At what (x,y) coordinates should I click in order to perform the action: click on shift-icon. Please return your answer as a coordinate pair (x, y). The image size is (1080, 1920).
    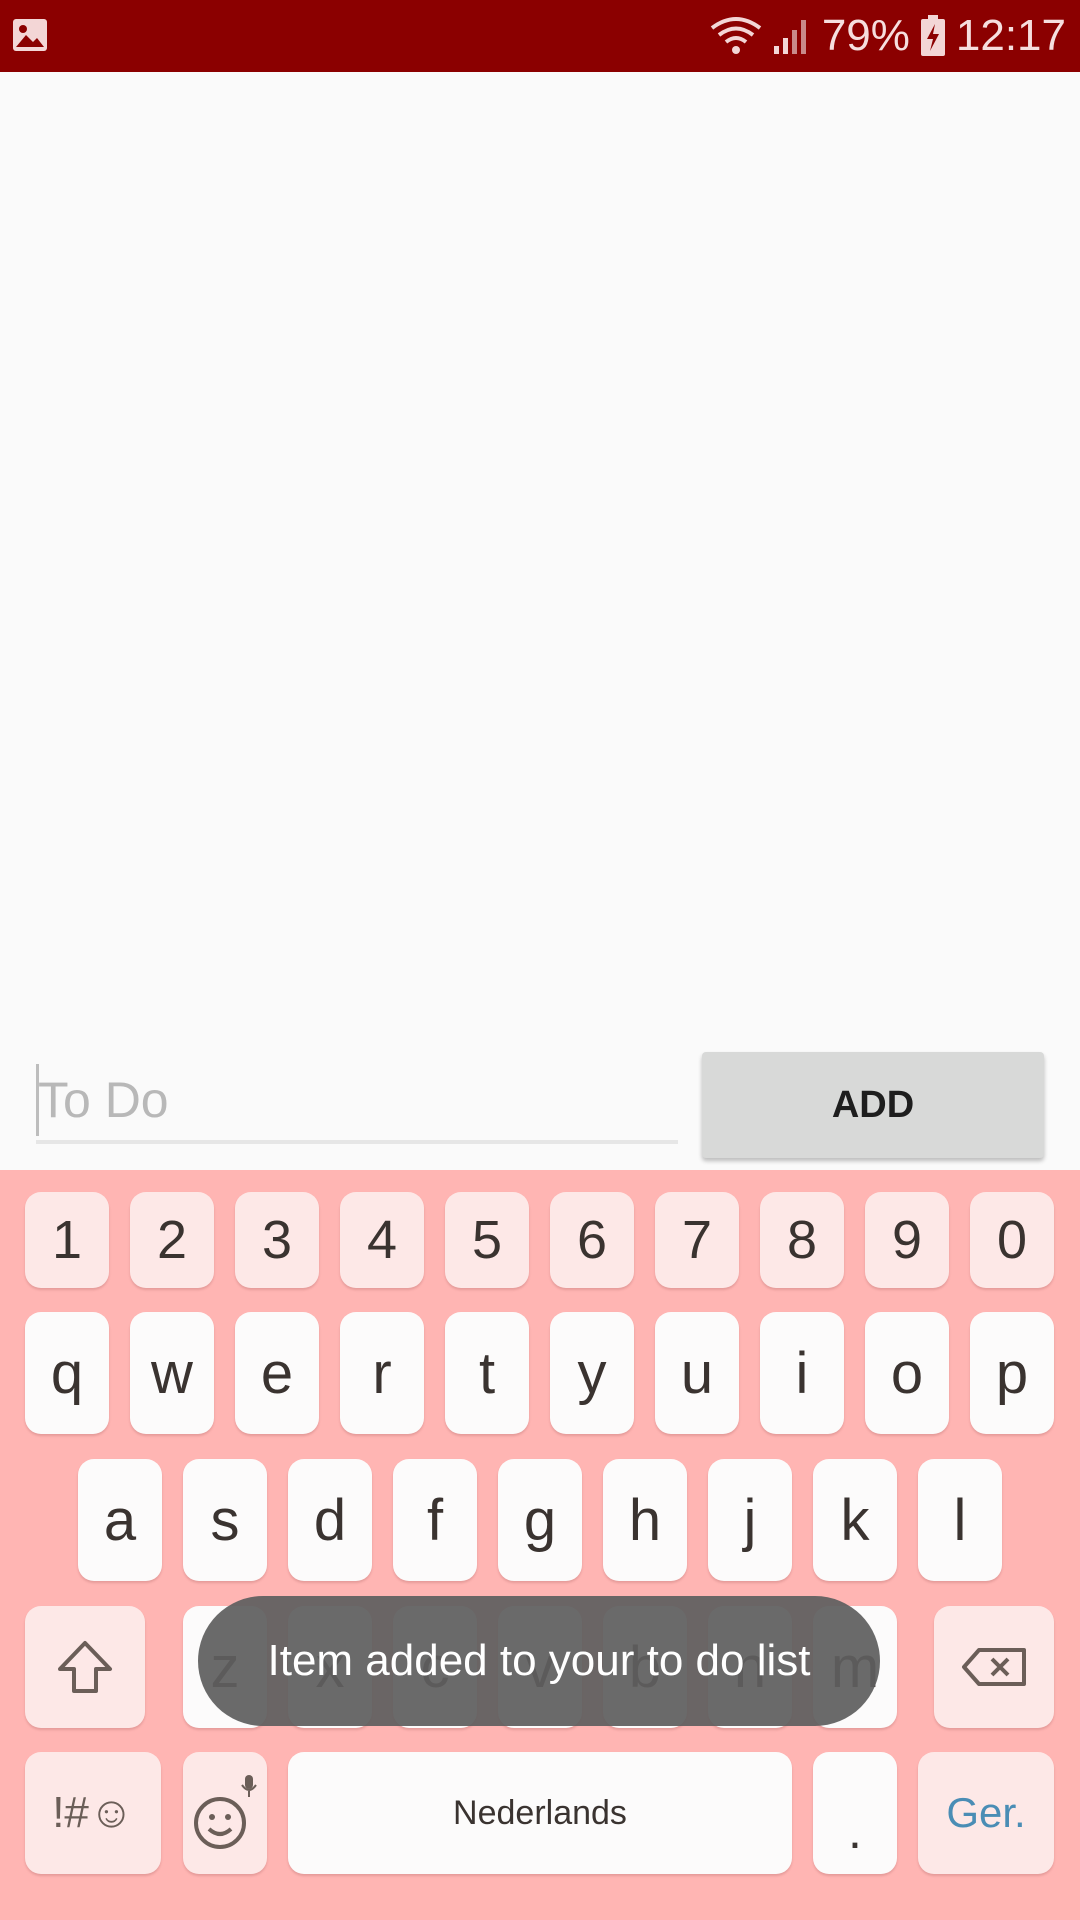
    Looking at the image, I should click on (85, 1667).